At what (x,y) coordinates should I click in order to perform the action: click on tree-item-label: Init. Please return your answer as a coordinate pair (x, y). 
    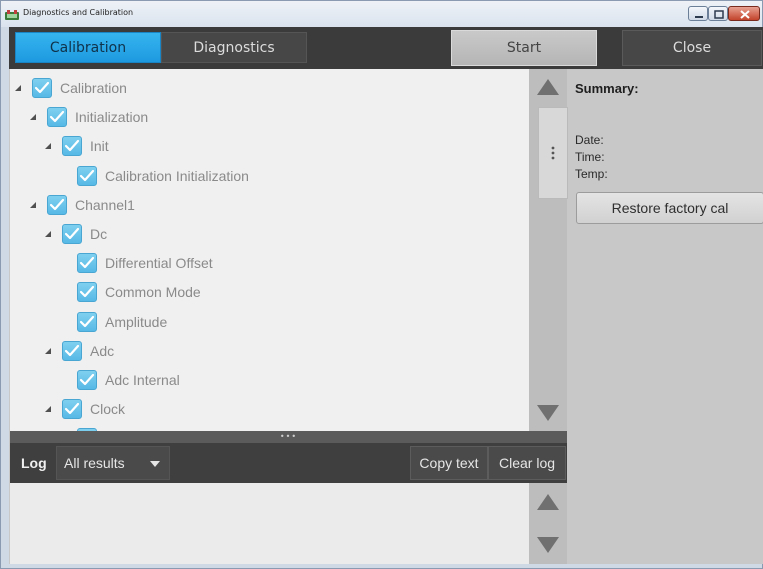
    Looking at the image, I should click on (99, 146).